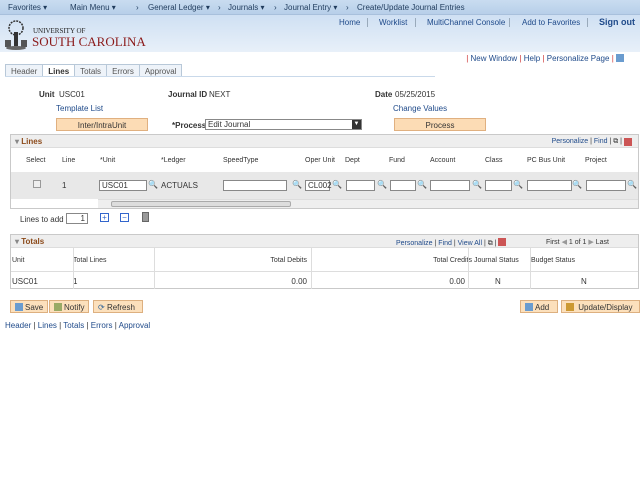  What do you see at coordinates (452, 260) in the screenshot?
I see `col-total-credits: Total Credits` at bounding box center [452, 260].